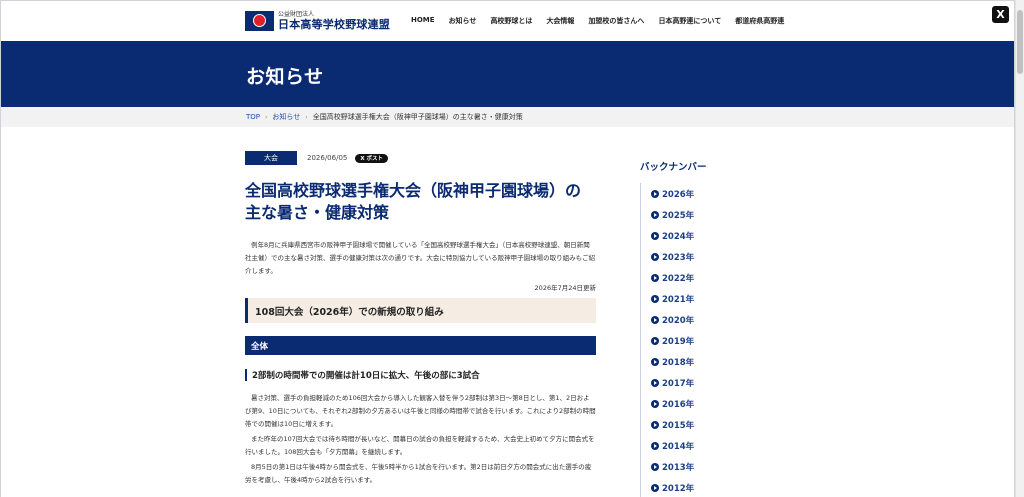  I want to click on scrollbar-thumb, so click(1020, 42).